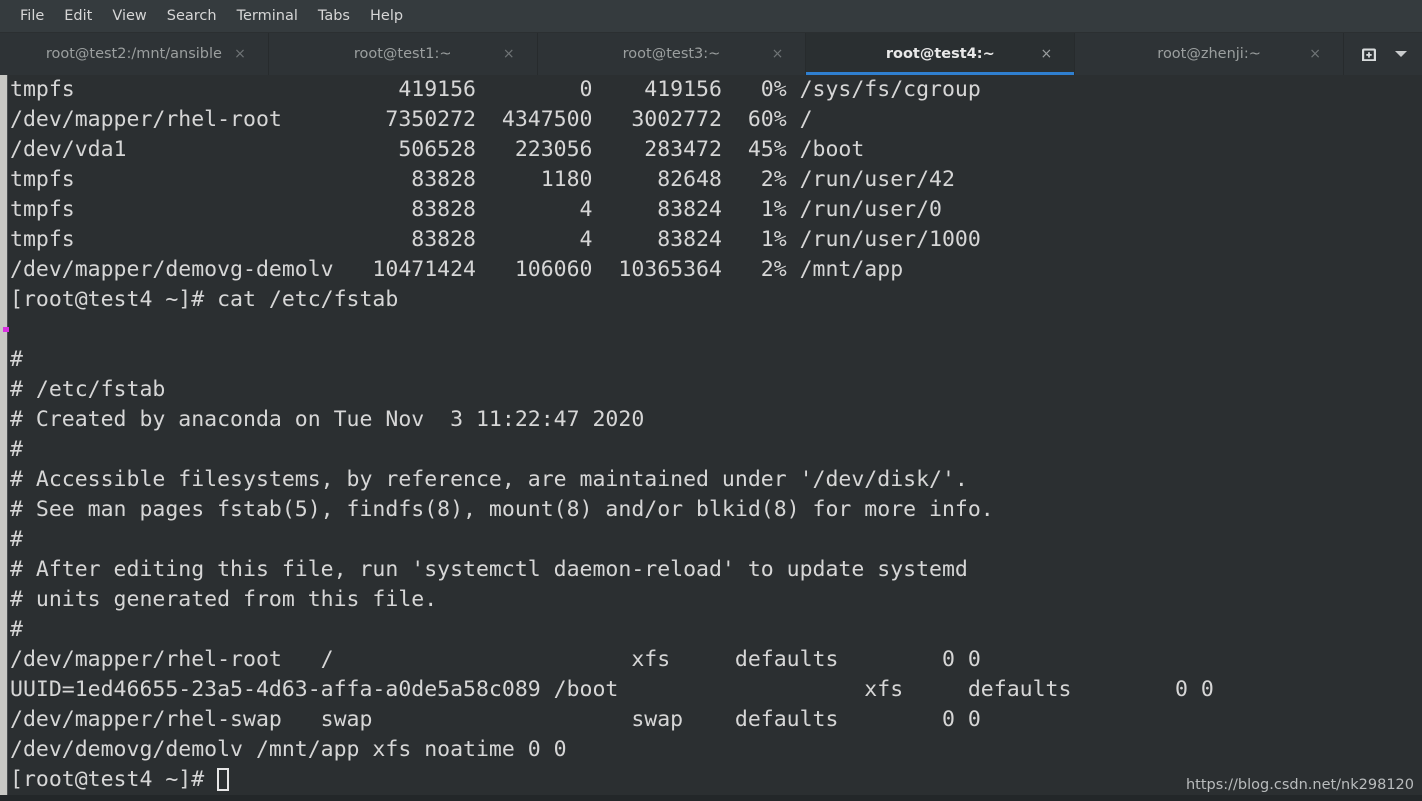  I want to click on menu-item-view: View, so click(129, 16).